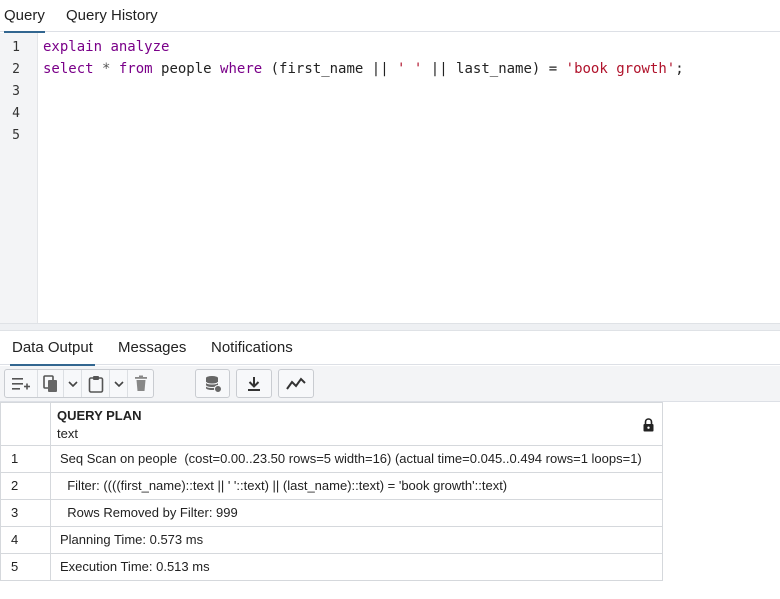 This screenshot has height=599, width=780. Describe the element at coordinates (241, 69) in the screenshot. I see `keyword: where` at that location.